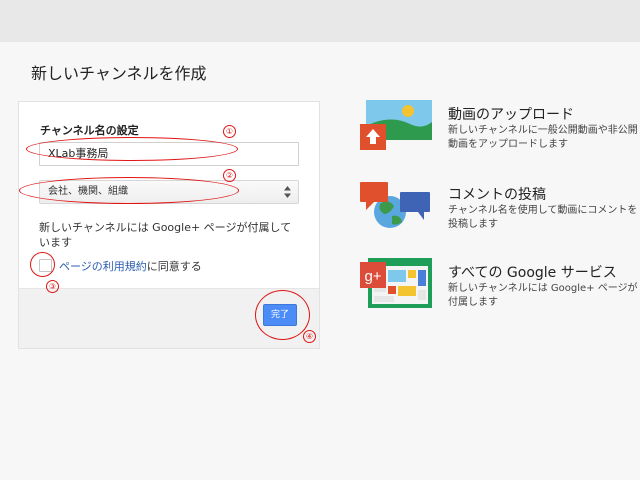 Image resolution: width=640 pixels, height=480 pixels. What do you see at coordinates (229, 175) in the screenshot?
I see `annotation-number-2: ②` at bounding box center [229, 175].